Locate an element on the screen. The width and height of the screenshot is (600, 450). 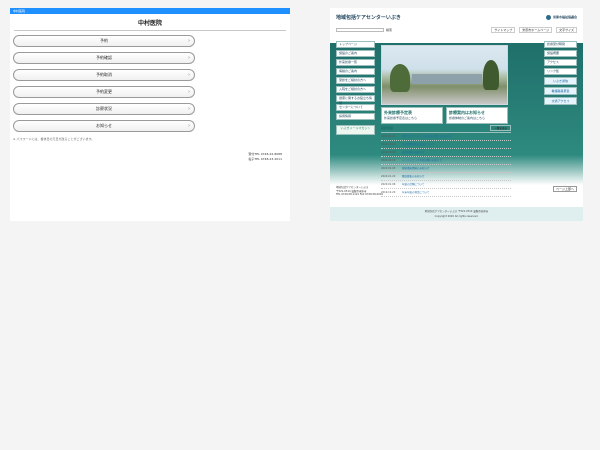
news-date: 2020.02.18 is located at coordinates (388, 160).